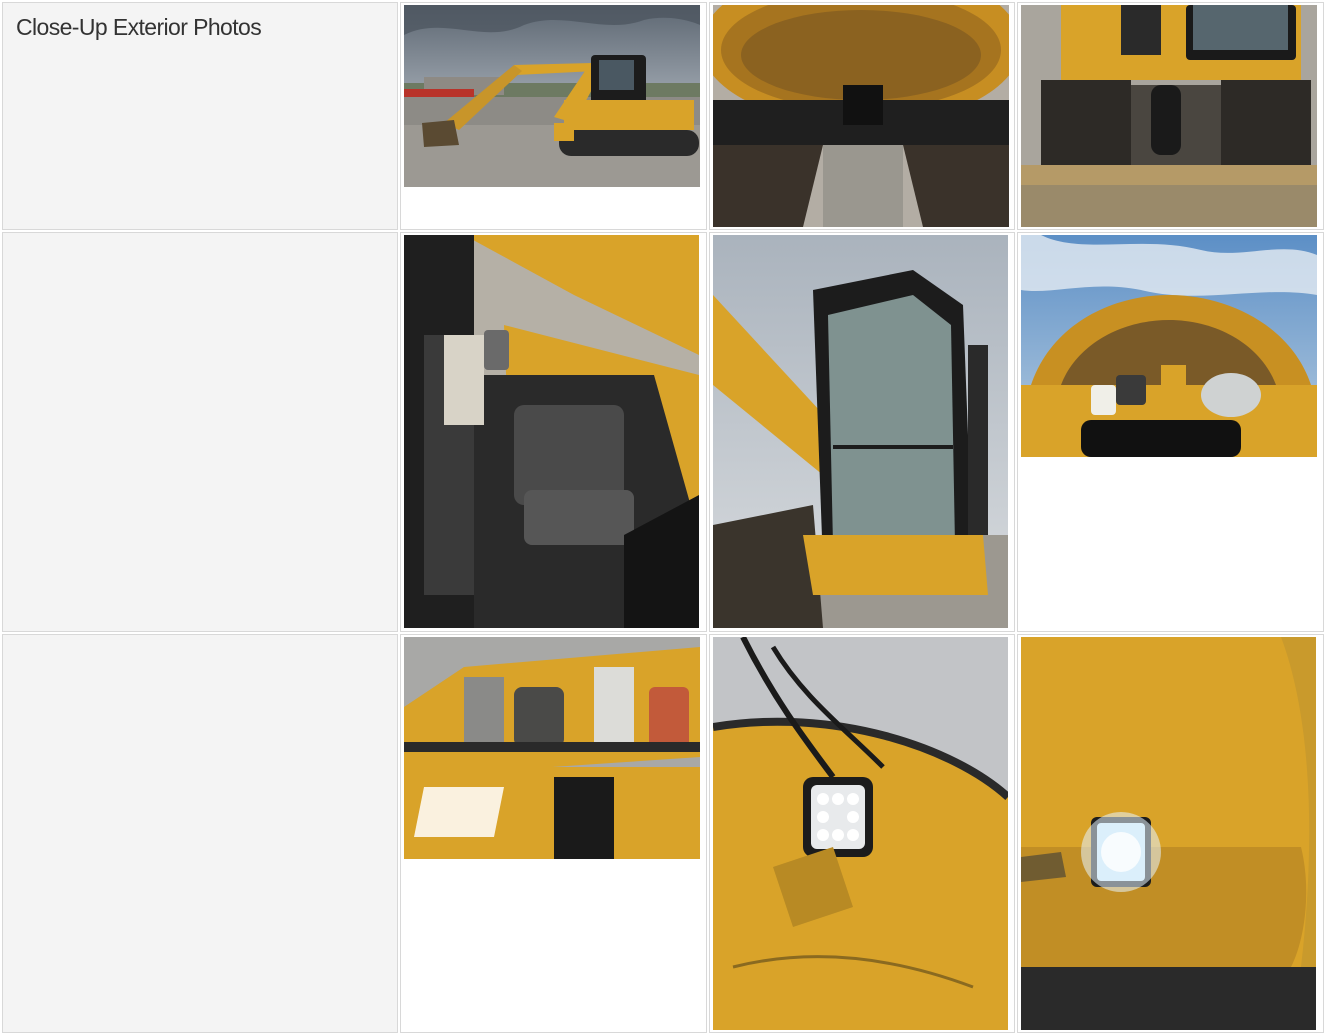 The width and height of the screenshot is (1326, 1035). I want to click on undercarriage-photo, so click(862, 116).